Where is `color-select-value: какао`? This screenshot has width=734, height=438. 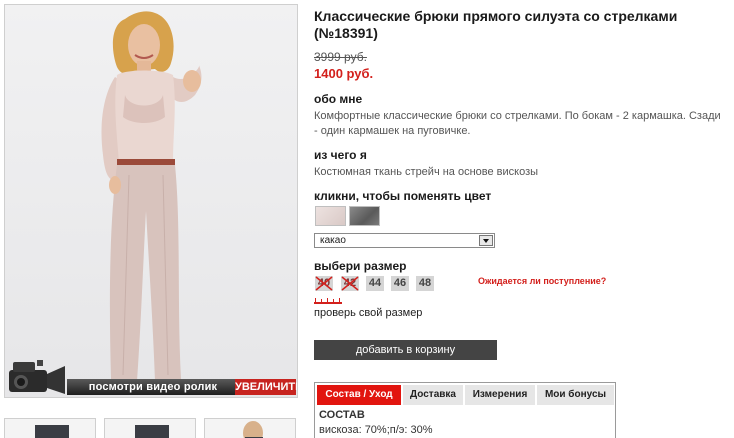 color-select-value: какао is located at coordinates (333, 240).